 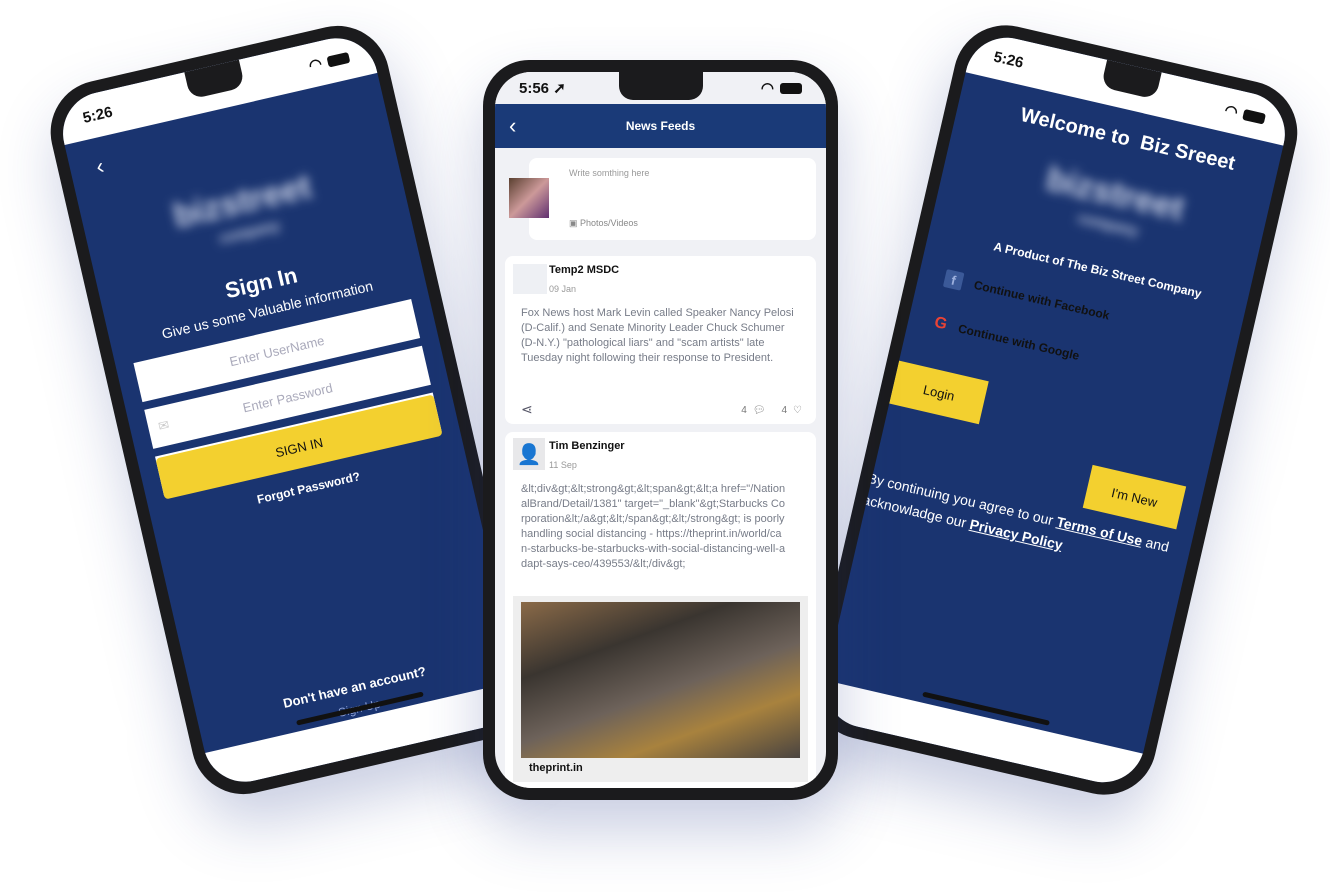 What do you see at coordinates (979, 735) in the screenshot?
I see `home-area` at bounding box center [979, 735].